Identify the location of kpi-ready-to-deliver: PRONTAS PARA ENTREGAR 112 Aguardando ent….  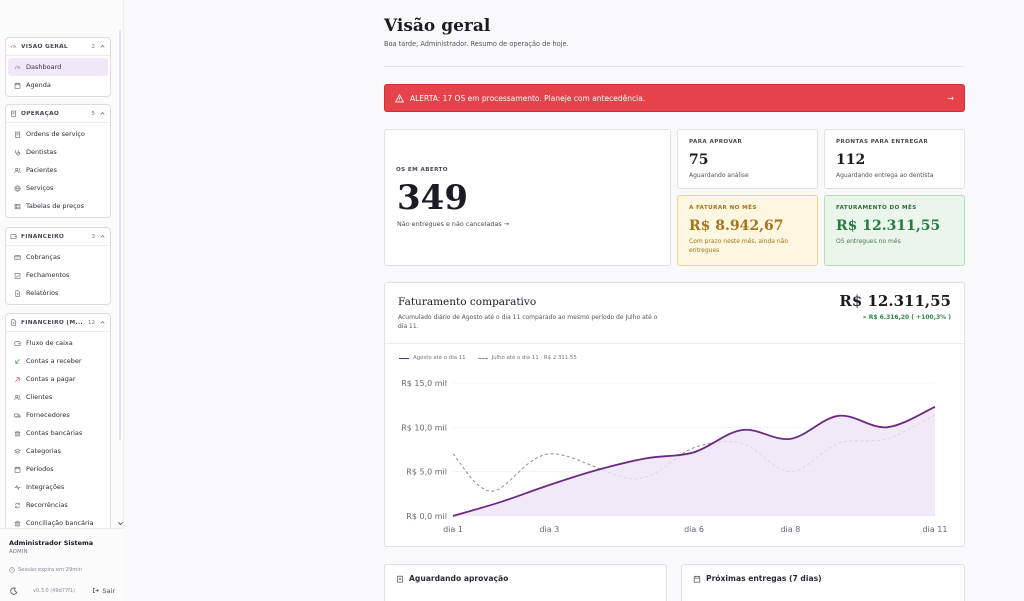
(894, 159).